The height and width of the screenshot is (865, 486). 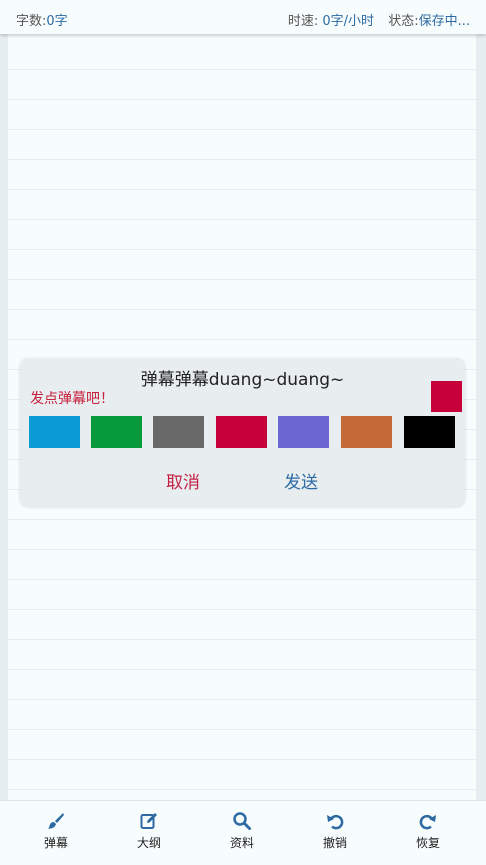 I want to click on tab-label: 恢复, so click(x=427, y=843).